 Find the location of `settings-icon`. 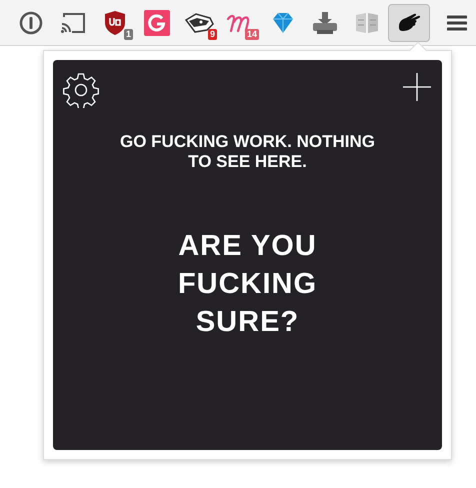

settings-icon is located at coordinates (81, 90).